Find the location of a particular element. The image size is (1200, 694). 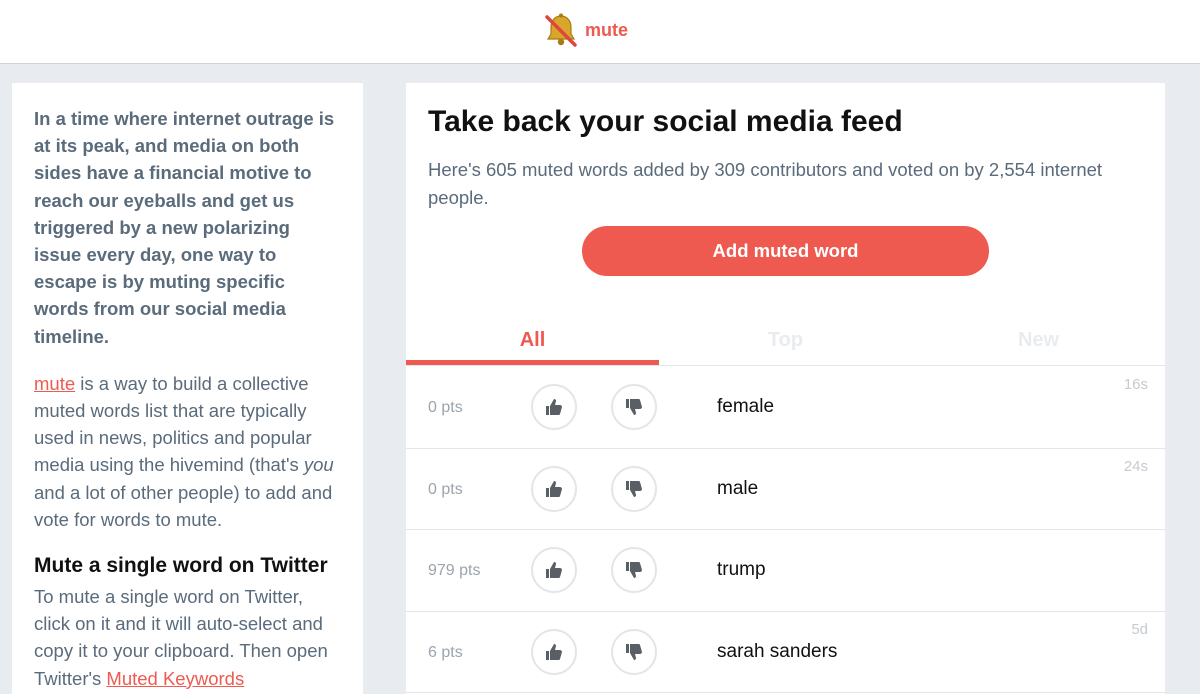

word-row: 6 pts sarah sanders 5d is located at coordinates (785, 652).